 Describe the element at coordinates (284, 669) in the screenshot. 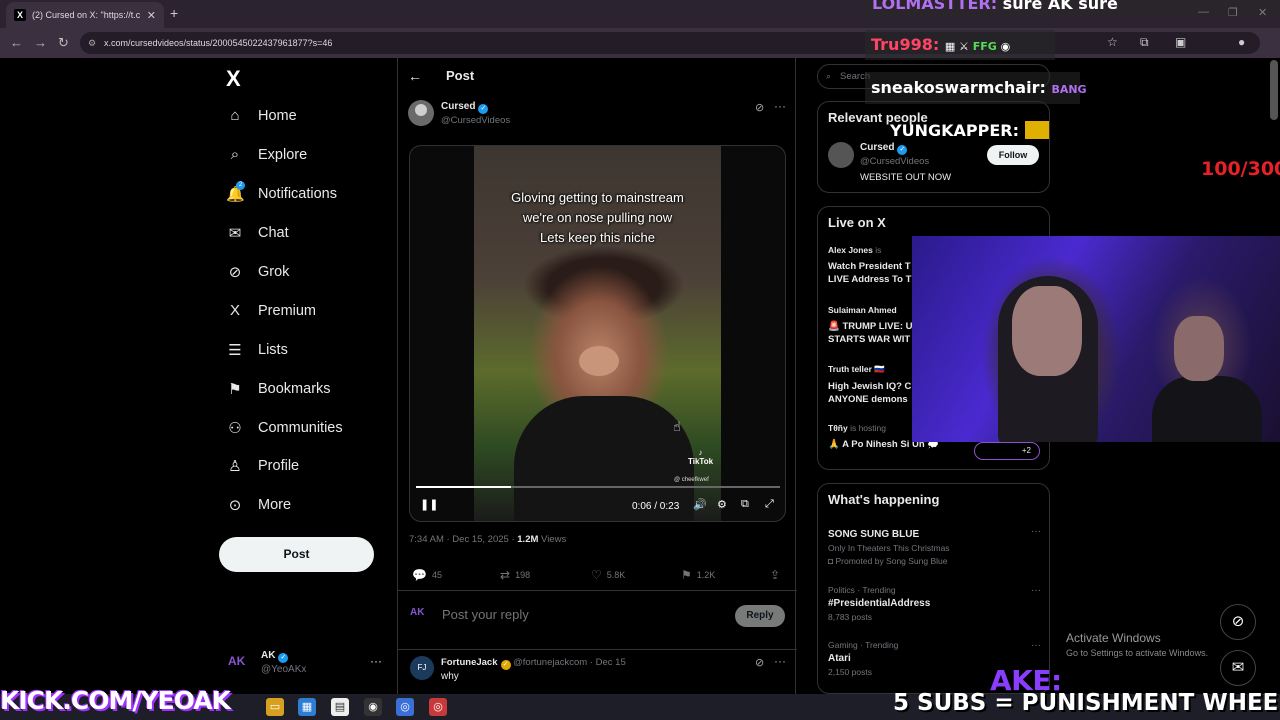

I see `account-handle: @YeoAKx` at that location.